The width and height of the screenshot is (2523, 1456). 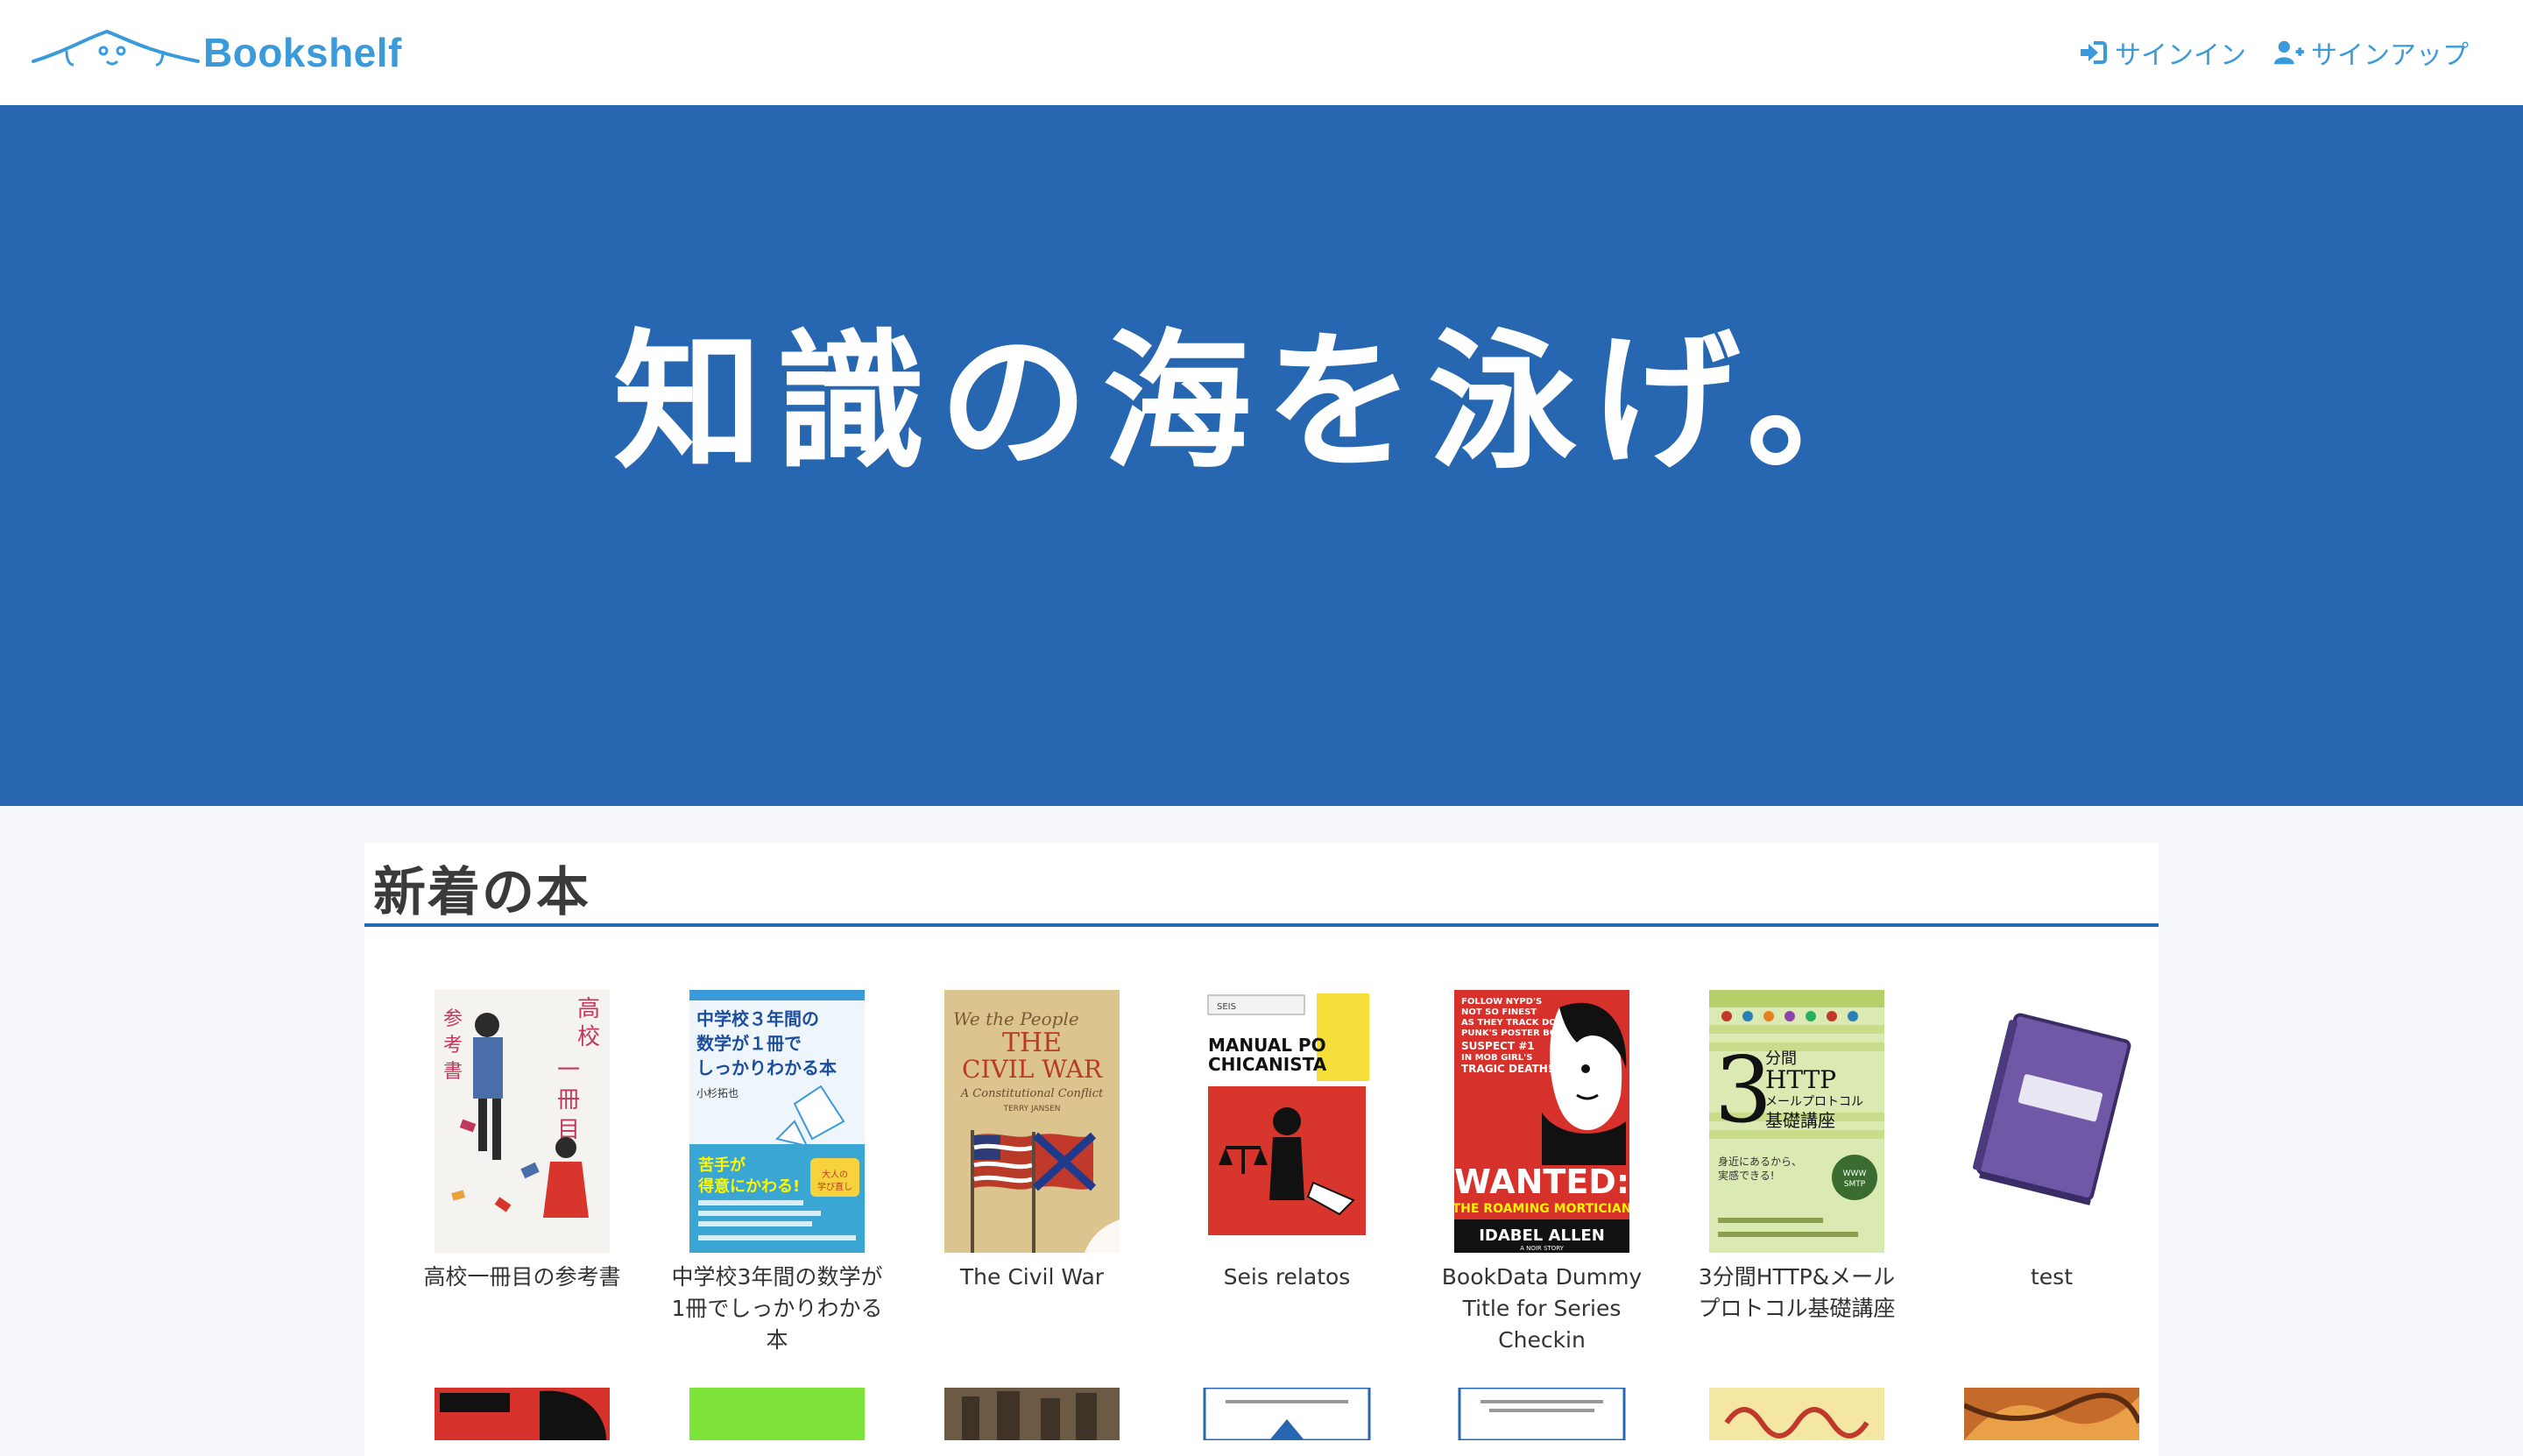 I want to click on book-card: SEIS MANUAL PO CHICANISTA Seis relatos, so click(x=1287, y=1141).